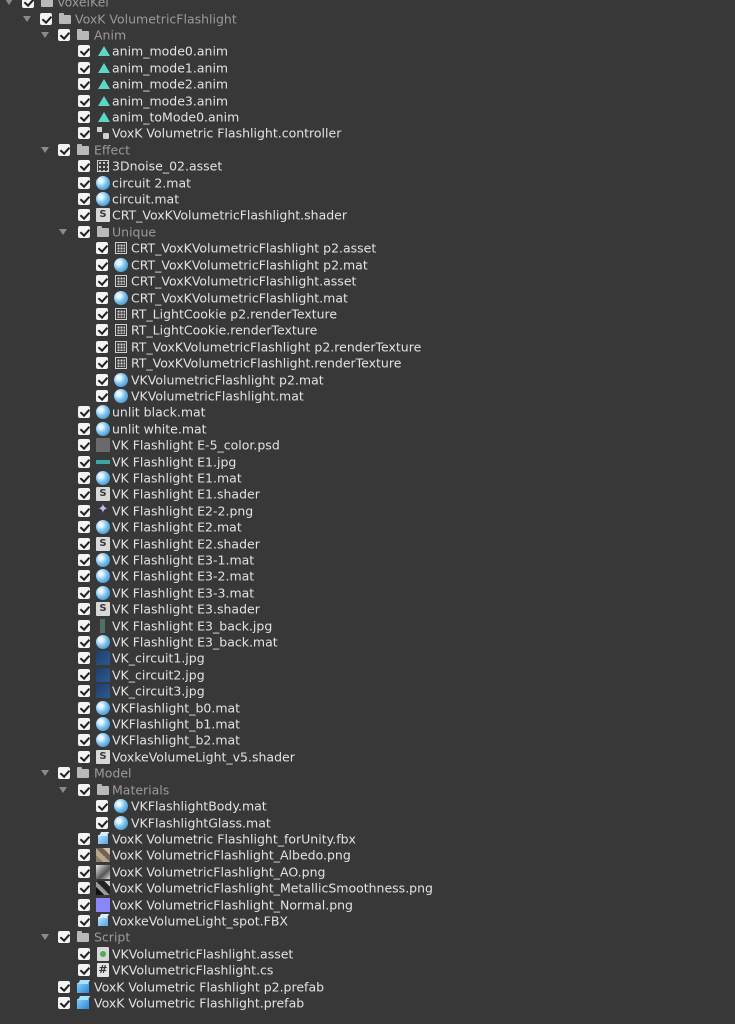 The width and height of the screenshot is (735, 1024). Describe the element at coordinates (367, 297) in the screenshot. I see `tree-file-row: CRT_VoxKVolumetricFlashlight.mat` at that location.